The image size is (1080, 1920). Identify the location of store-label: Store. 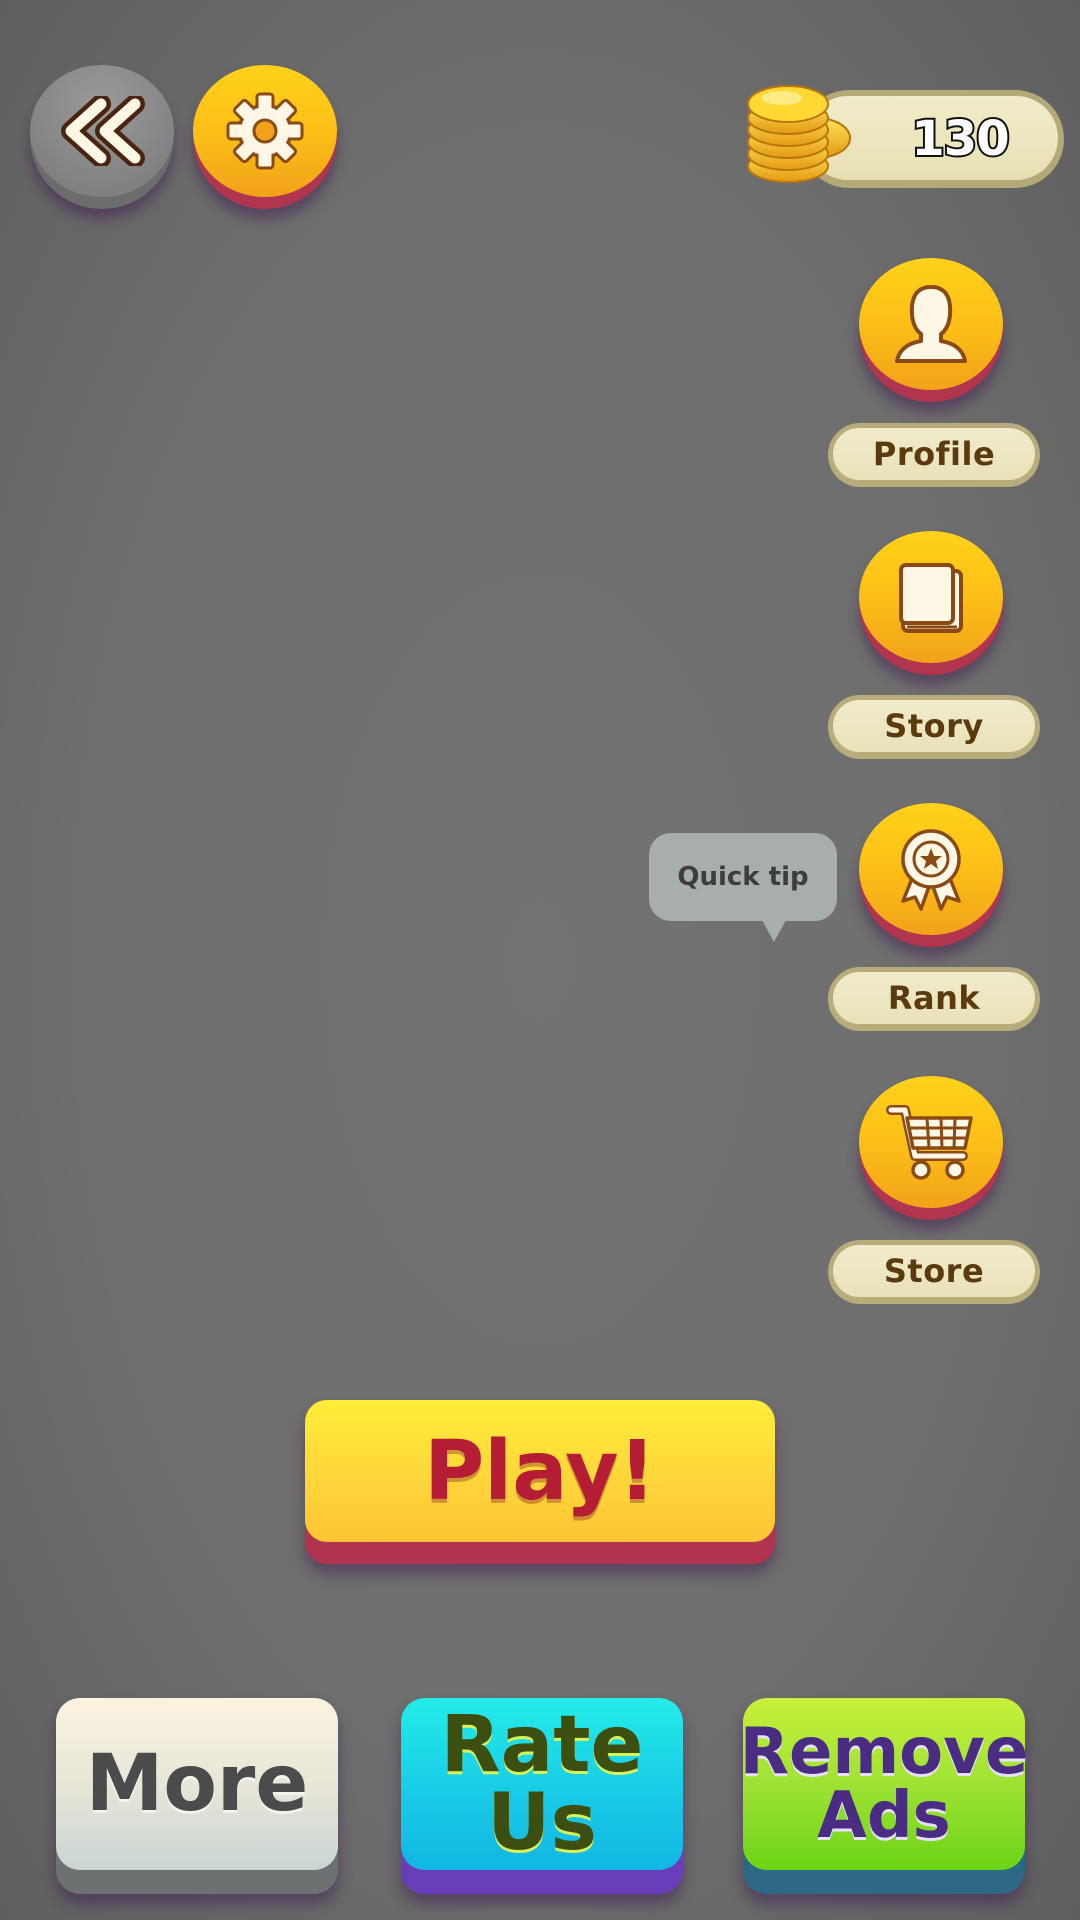
(934, 1272).